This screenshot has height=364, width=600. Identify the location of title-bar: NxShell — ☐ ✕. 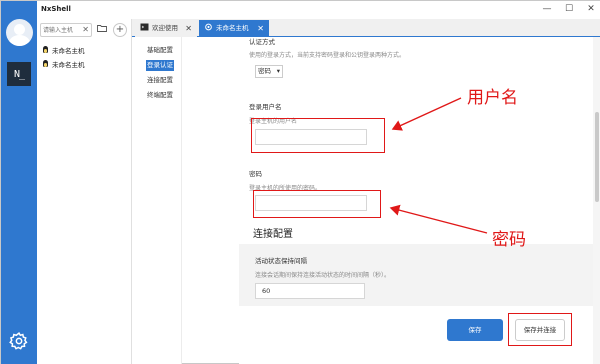
(318, 10).